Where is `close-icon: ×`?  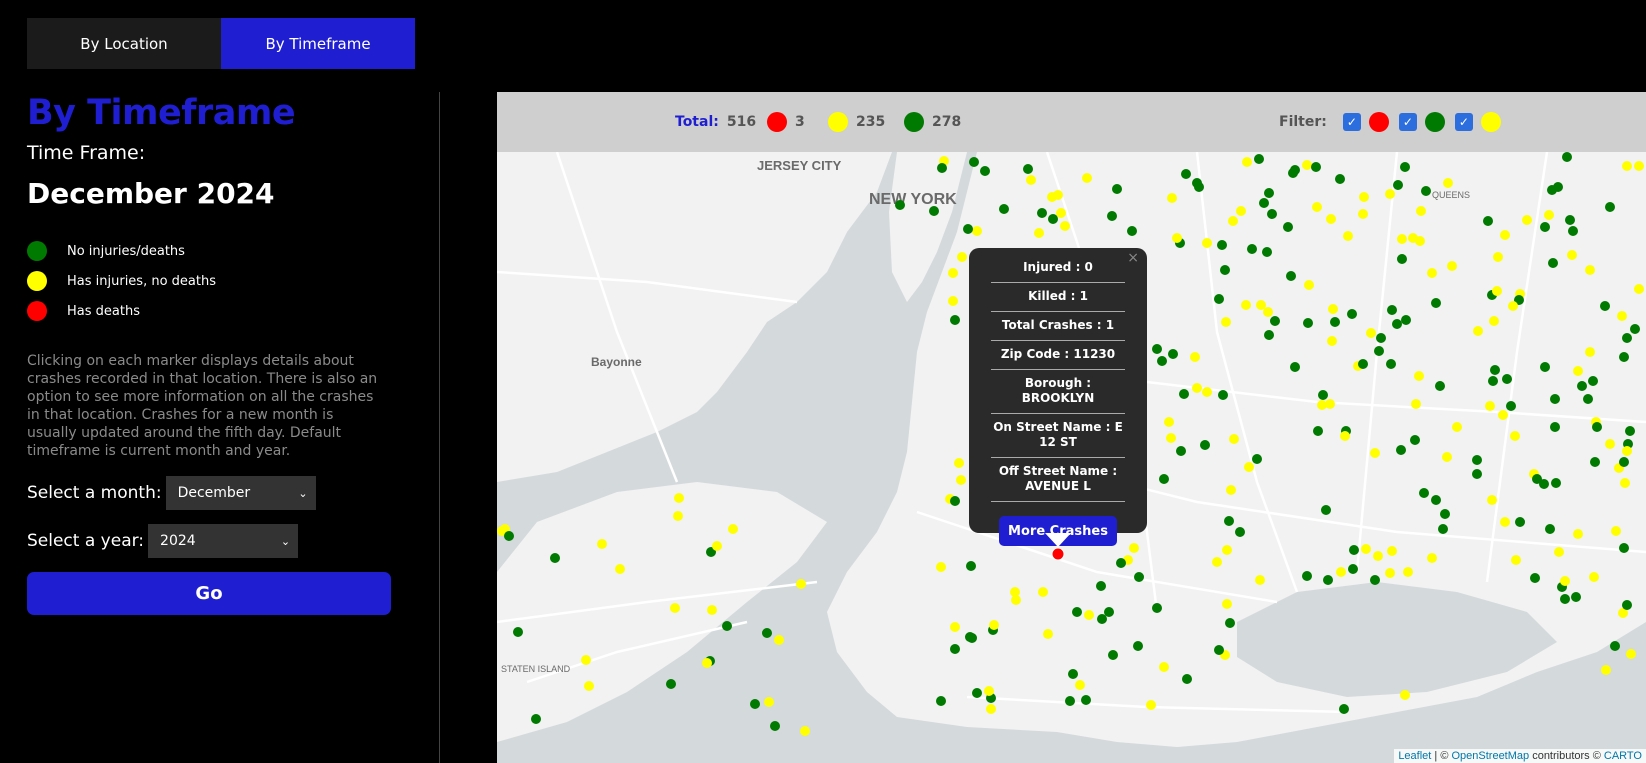 close-icon: × is located at coordinates (1133, 258).